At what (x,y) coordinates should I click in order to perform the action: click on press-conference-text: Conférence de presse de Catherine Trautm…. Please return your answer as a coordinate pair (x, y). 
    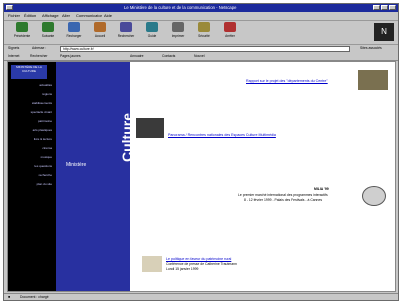
    Looking at the image, I should click on (201, 264).